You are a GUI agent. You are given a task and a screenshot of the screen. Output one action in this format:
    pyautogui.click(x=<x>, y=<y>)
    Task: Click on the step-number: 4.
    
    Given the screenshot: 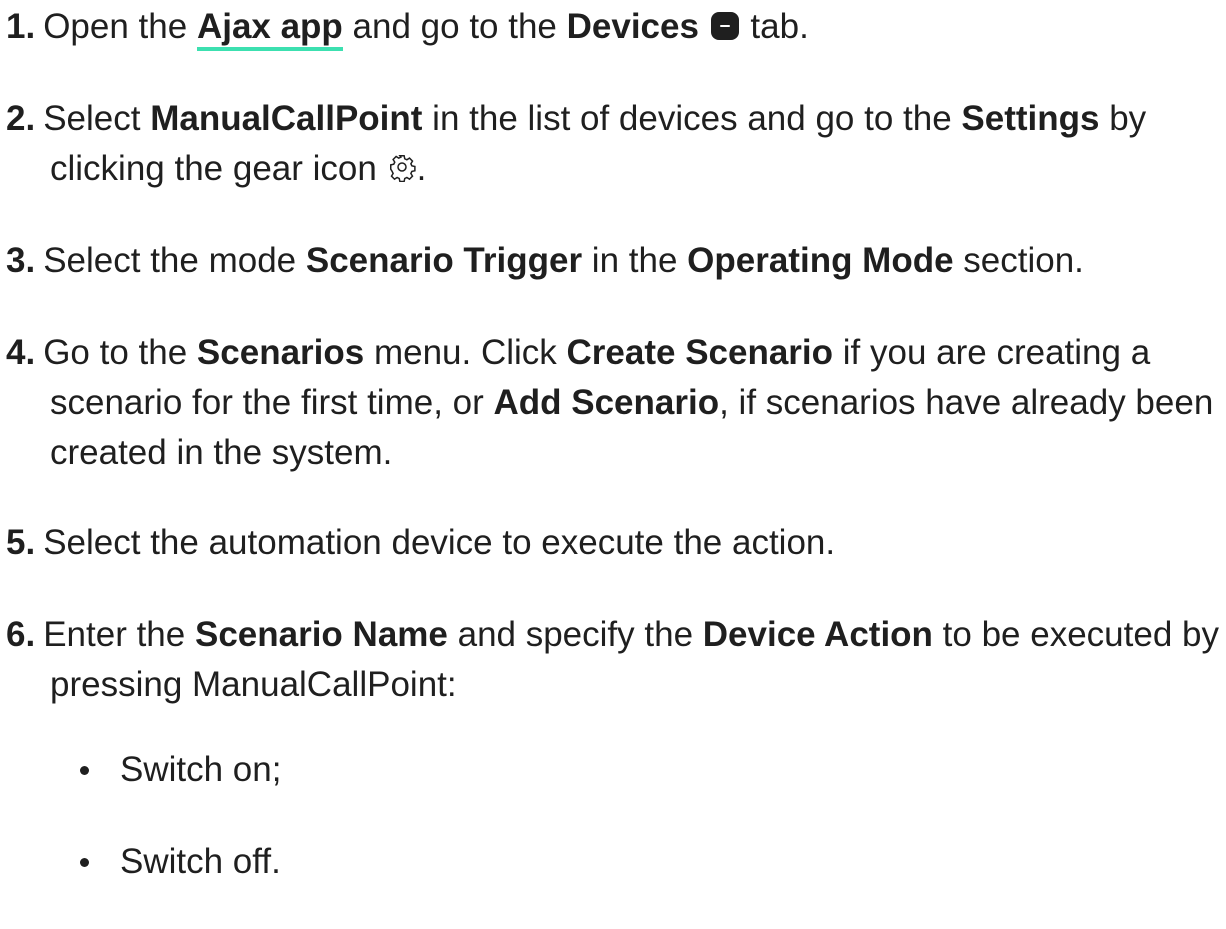 What is the action you would take?
    pyautogui.click(x=21, y=352)
    